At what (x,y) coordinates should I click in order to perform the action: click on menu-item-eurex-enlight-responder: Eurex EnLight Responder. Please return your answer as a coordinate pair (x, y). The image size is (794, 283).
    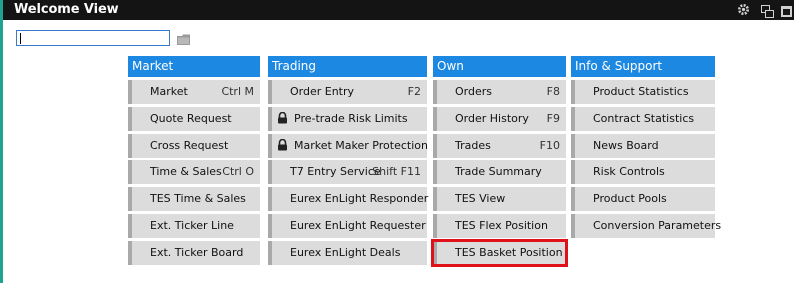
    Looking at the image, I should click on (348, 199).